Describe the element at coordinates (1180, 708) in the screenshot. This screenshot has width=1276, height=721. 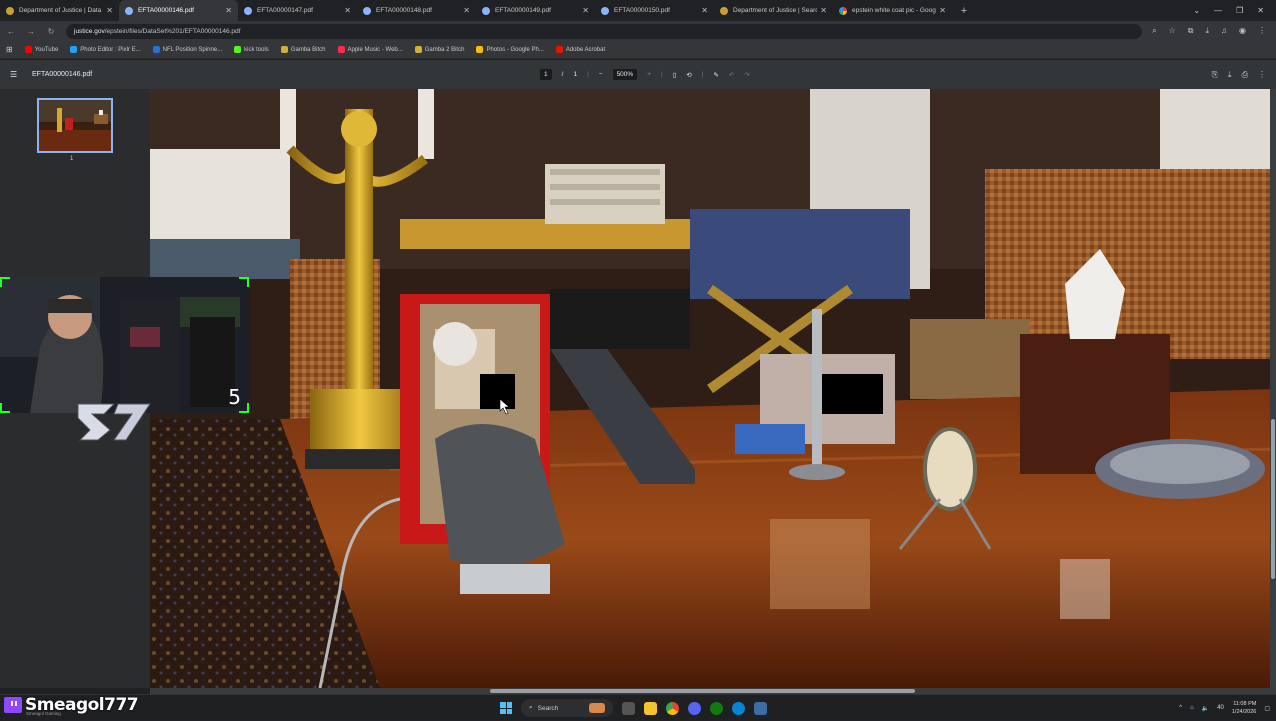
I see `tray-overflow-icon: ^` at that location.